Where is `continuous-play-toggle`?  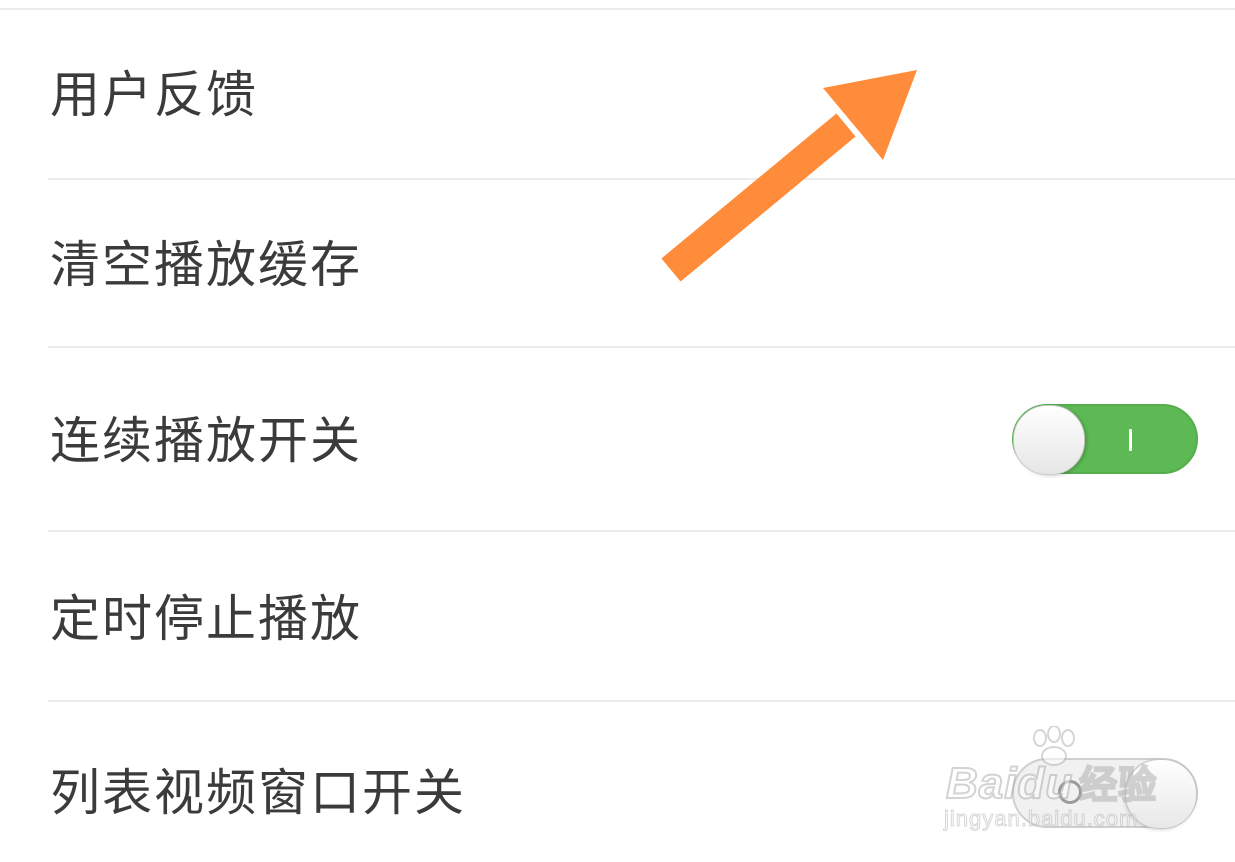
continuous-play-toggle is located at coordinates (1105, 439).